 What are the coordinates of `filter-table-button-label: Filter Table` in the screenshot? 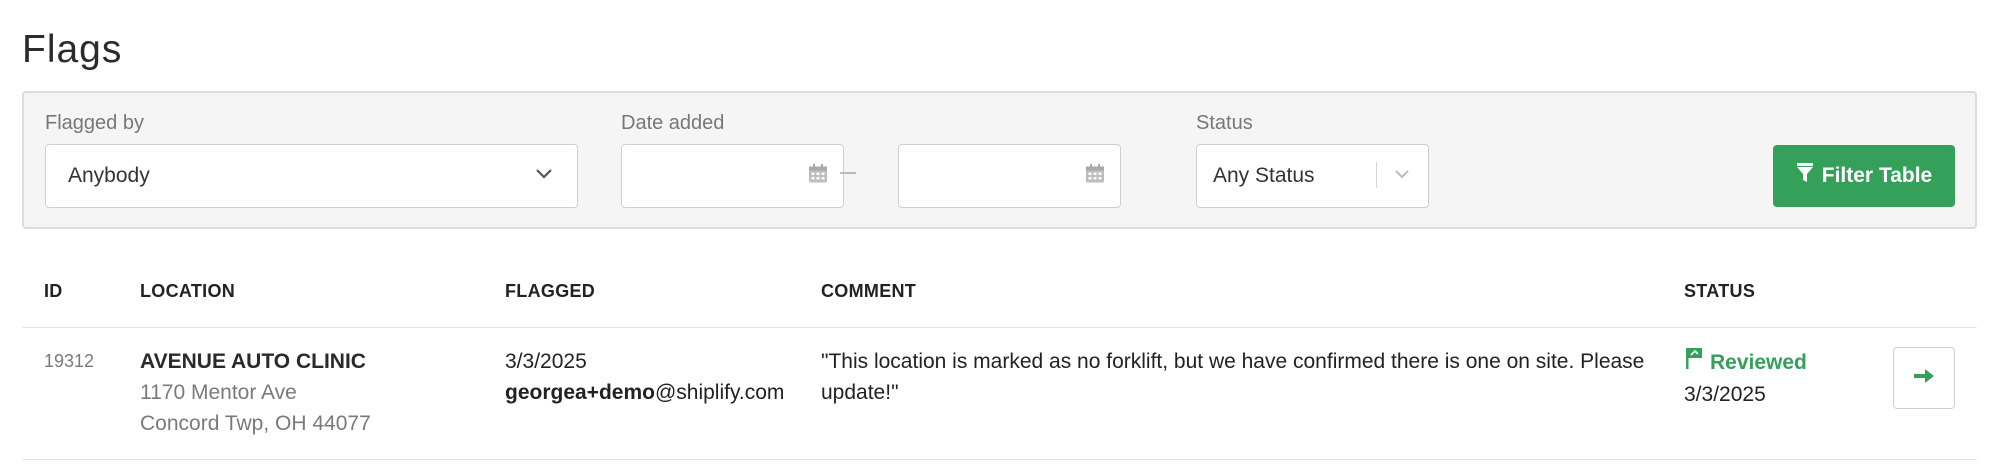 It's located at (1877, 175).